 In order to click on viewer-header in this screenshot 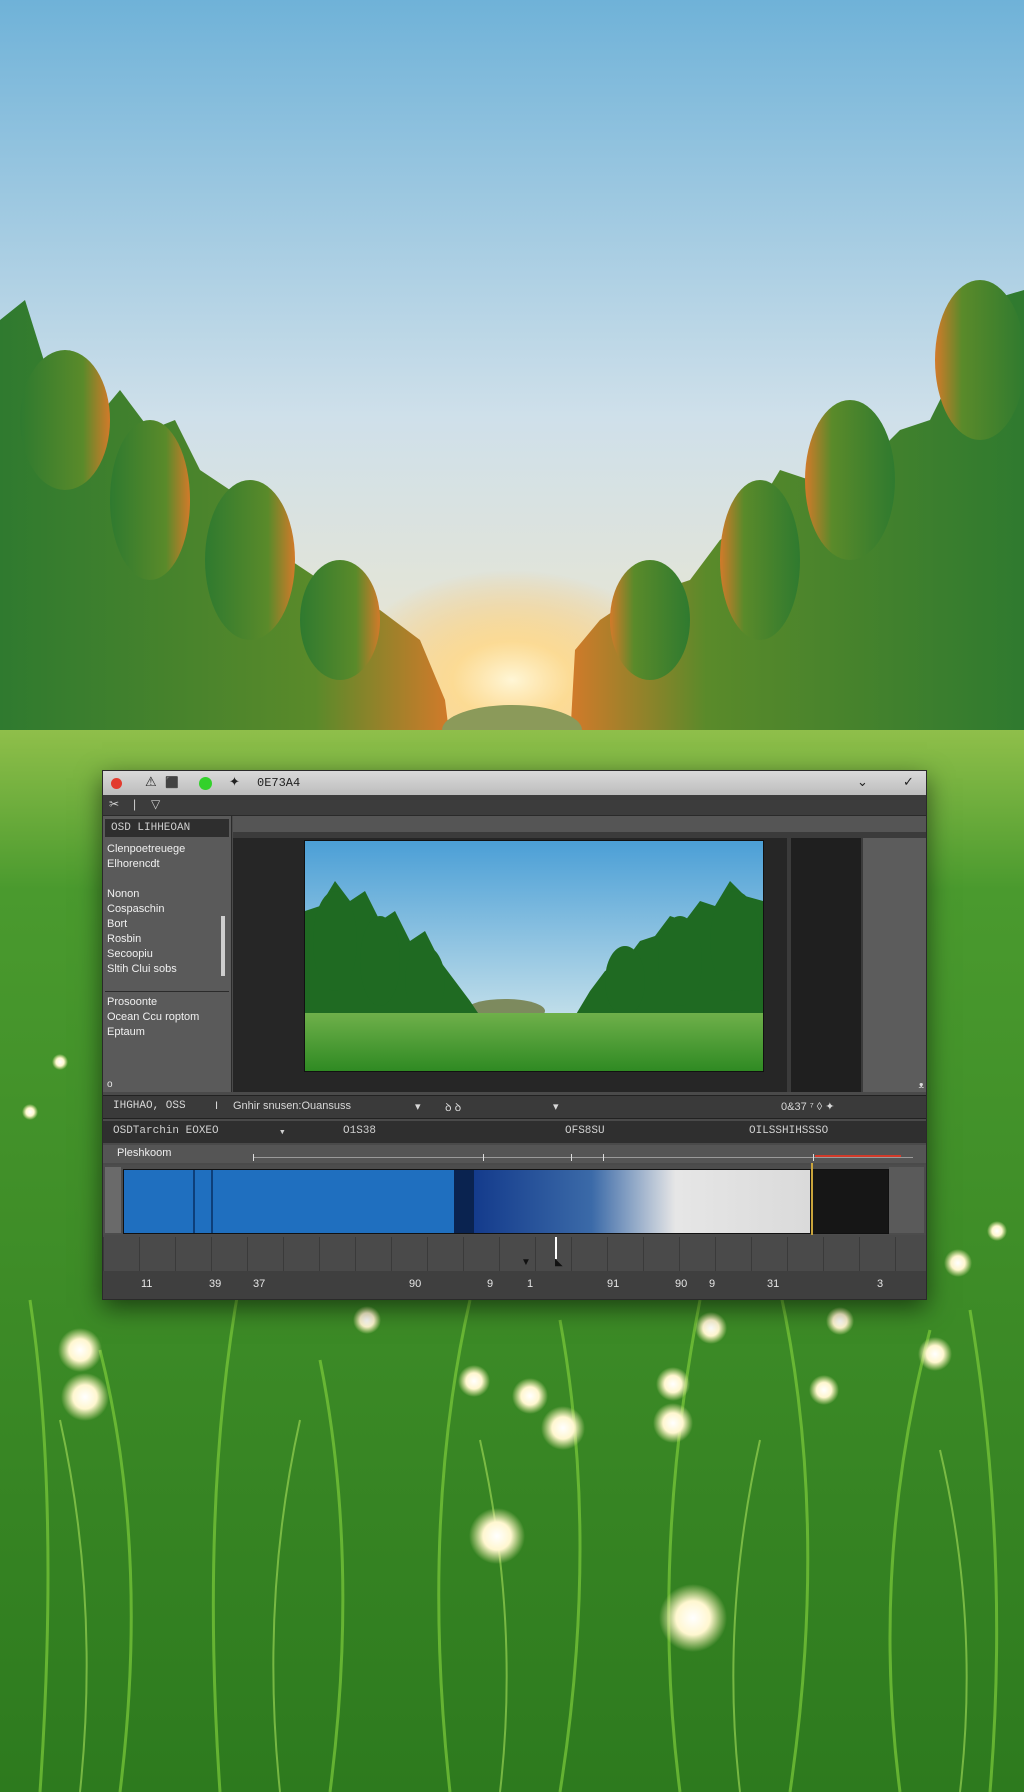, I will do `click(579, 824)`.